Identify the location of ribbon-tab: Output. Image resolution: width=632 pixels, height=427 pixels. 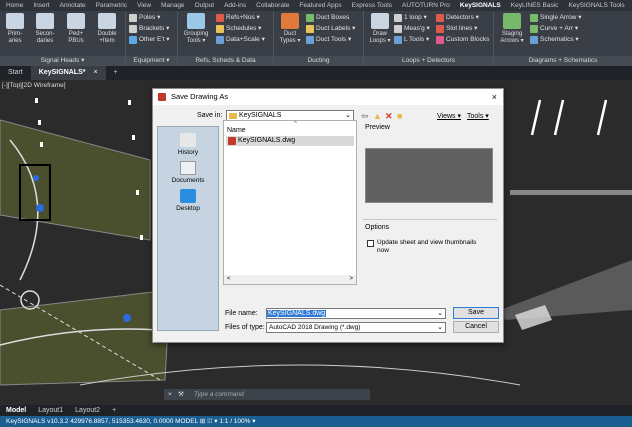
(205, 5).